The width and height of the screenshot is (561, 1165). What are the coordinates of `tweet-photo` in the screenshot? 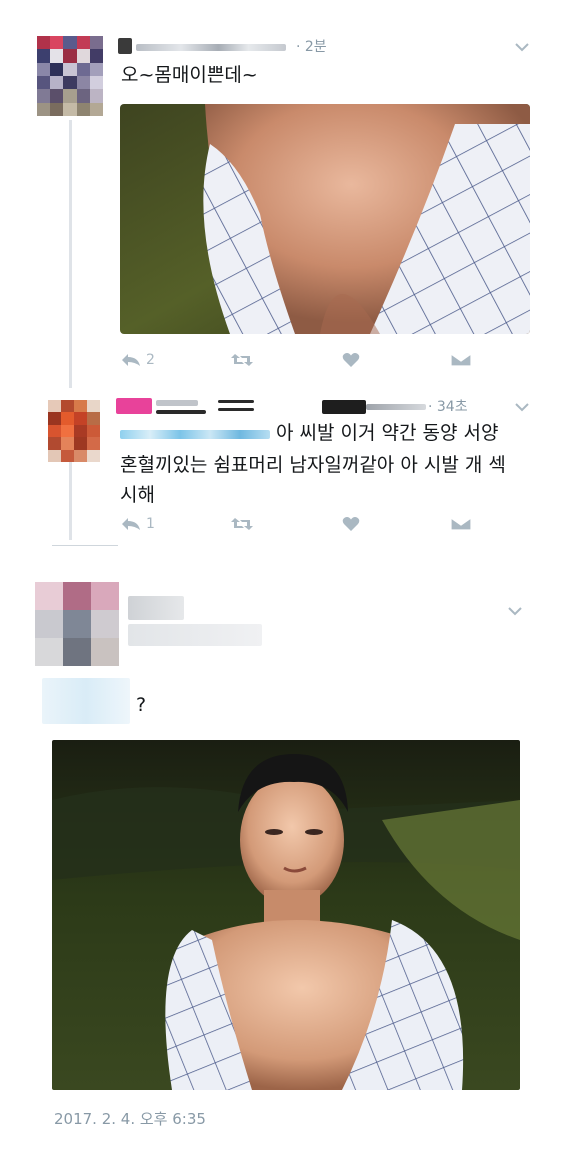 It's located at (325, 219).